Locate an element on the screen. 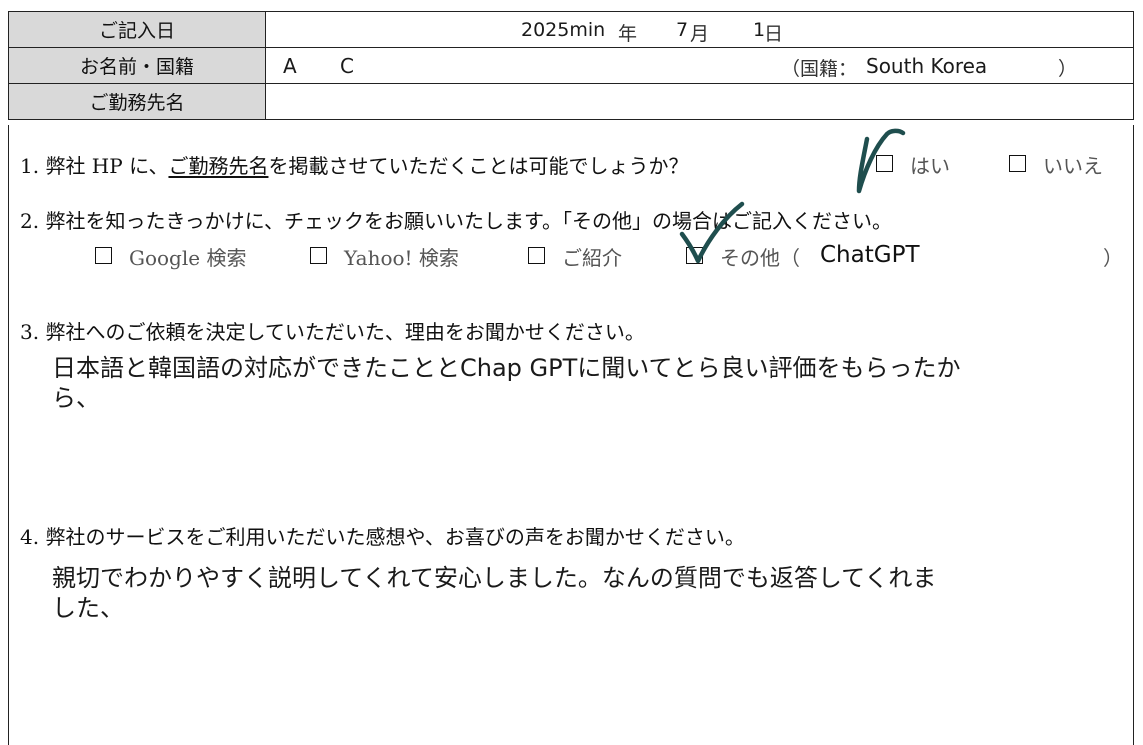  date-row: ご記入日 2025min 年 7 月 1 日 is located at coordinates (571, 29).